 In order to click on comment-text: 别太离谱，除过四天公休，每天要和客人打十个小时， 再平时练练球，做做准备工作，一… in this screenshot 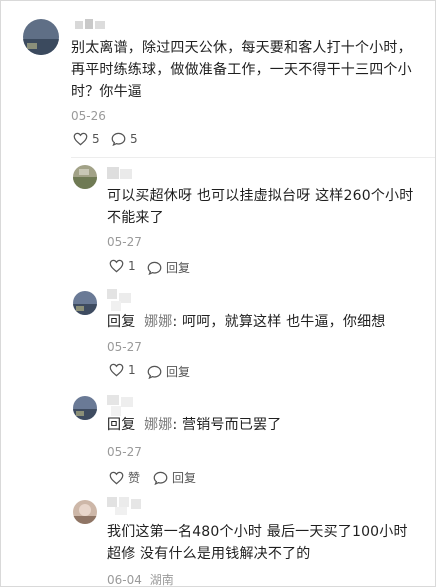, I will do `click(251, 70)`.